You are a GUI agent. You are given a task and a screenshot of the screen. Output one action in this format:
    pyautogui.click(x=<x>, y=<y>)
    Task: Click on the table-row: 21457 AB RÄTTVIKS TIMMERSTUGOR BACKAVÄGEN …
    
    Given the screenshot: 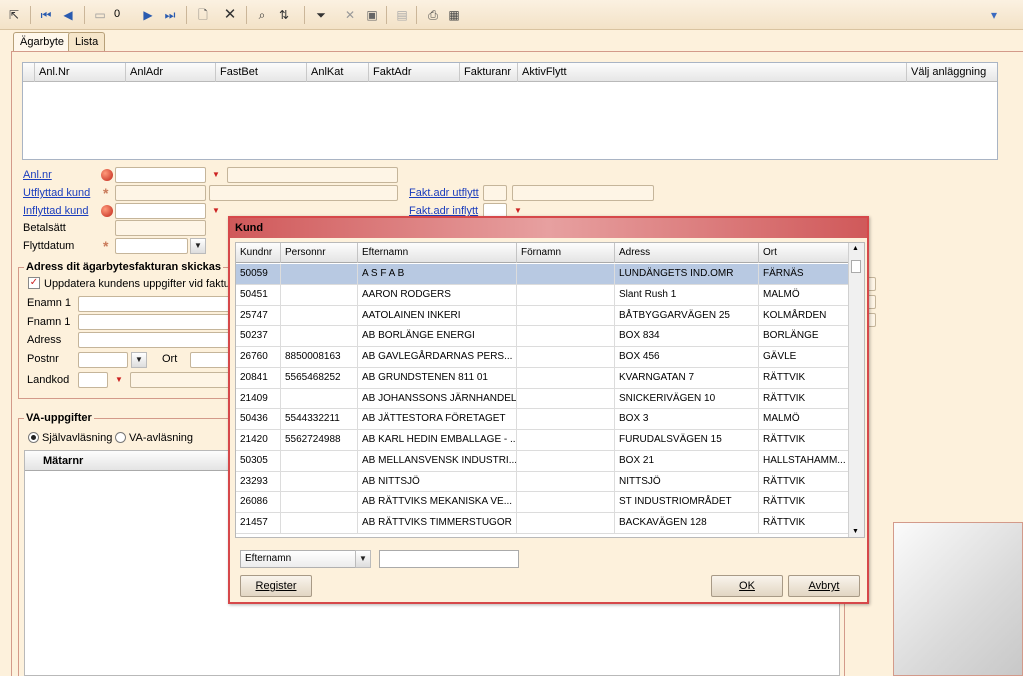 What is the action you would take?
    pyautogui.click(x=542, y=523)
    